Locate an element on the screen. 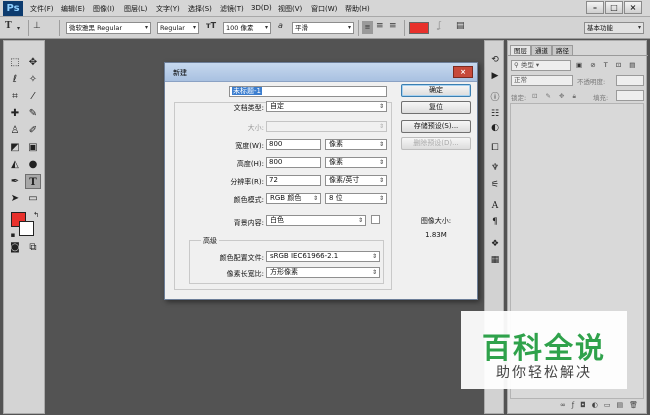 This screenshot has height=415, width=650. eyedropper-tool-icon: ⁄ is located at coordinates (33, 96).